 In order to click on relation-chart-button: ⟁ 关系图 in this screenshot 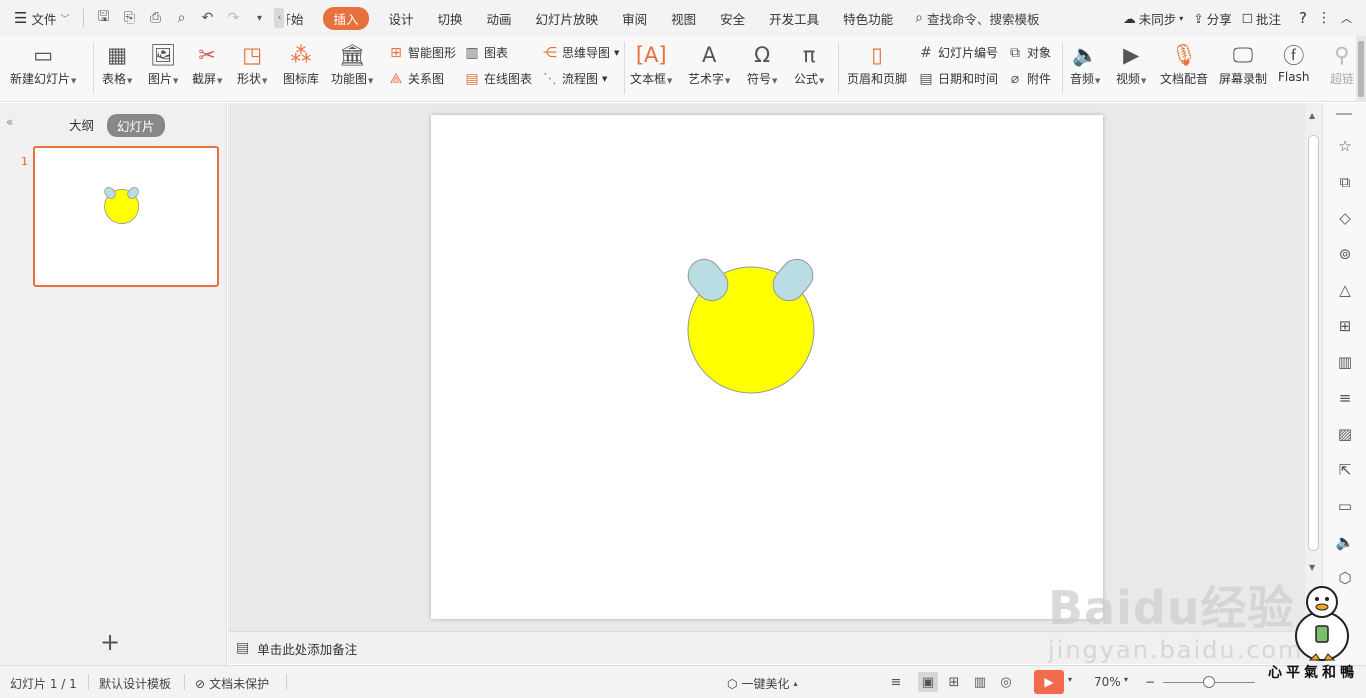, I will do `click(416, 78)`.